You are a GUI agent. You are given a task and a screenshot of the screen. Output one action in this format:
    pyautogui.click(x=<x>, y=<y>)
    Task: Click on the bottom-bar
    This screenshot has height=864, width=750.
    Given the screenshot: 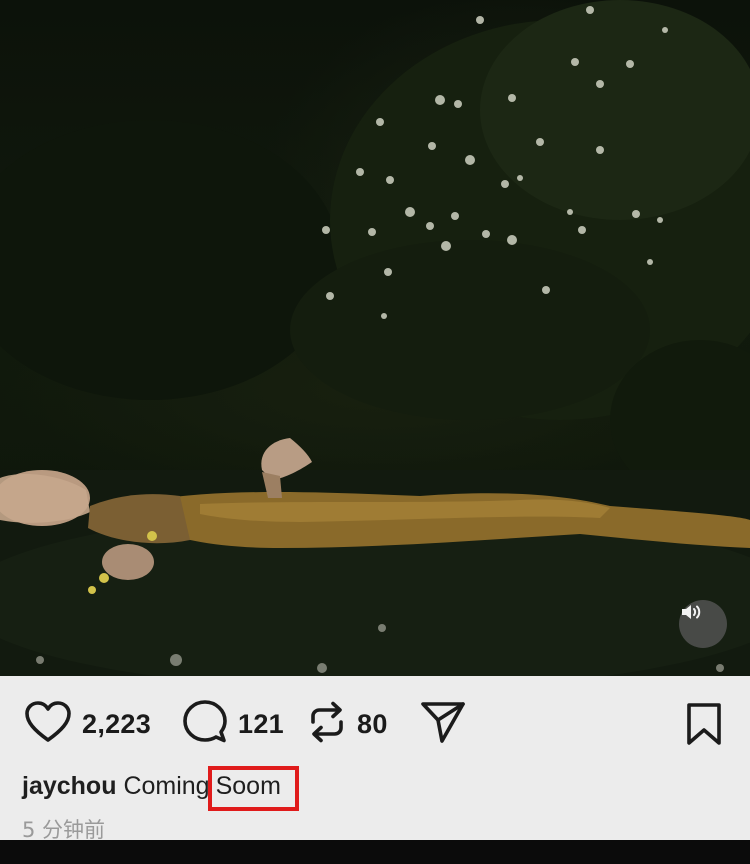 What is the action you would take?
    pyautogui.click(x=375, y=852)
    